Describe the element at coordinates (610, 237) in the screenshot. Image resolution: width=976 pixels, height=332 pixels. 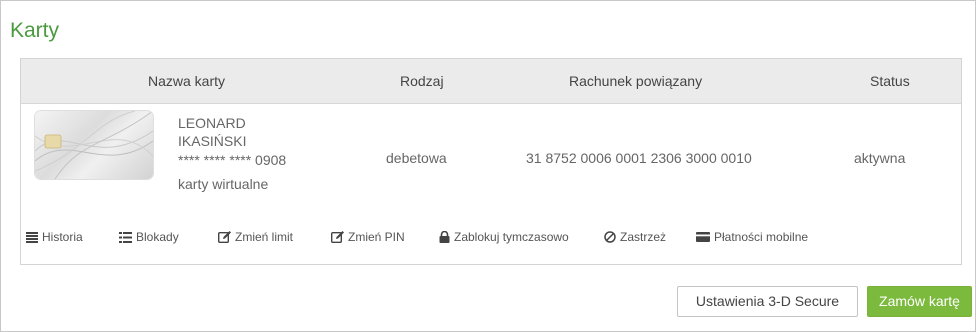
I see `ban-icon` at that location.